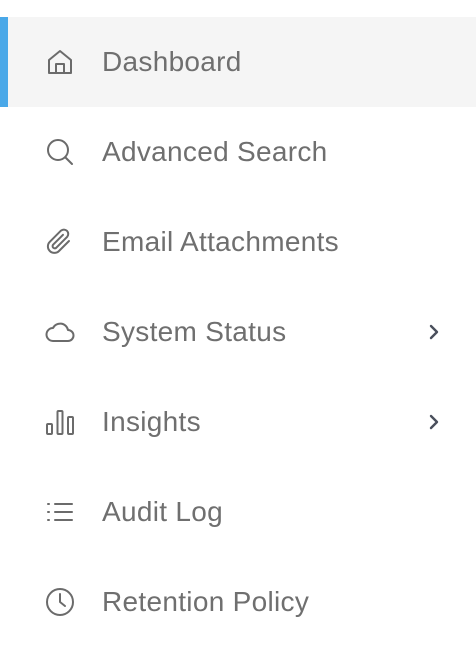 This screenshot has height=647, width=476. Describe the element at coordinates (151, 421) in the screenshot. I see `sidebar-item-label: Insights` at that location.